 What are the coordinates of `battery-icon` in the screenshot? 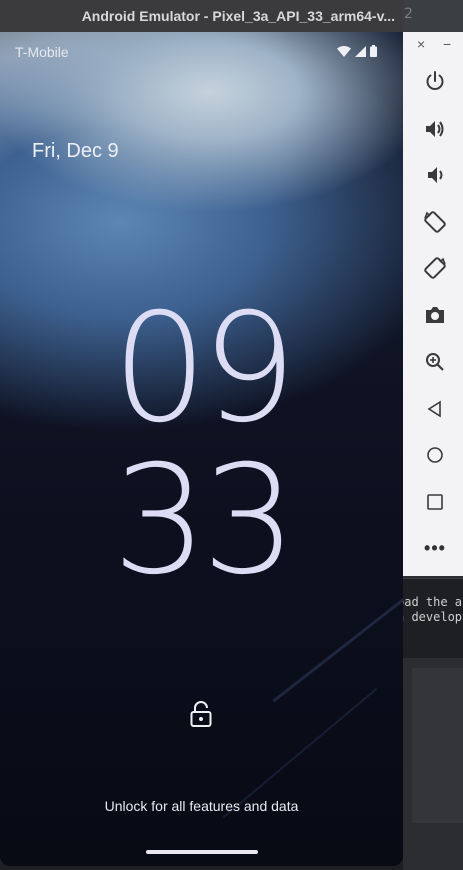 It's located at (373, 51).